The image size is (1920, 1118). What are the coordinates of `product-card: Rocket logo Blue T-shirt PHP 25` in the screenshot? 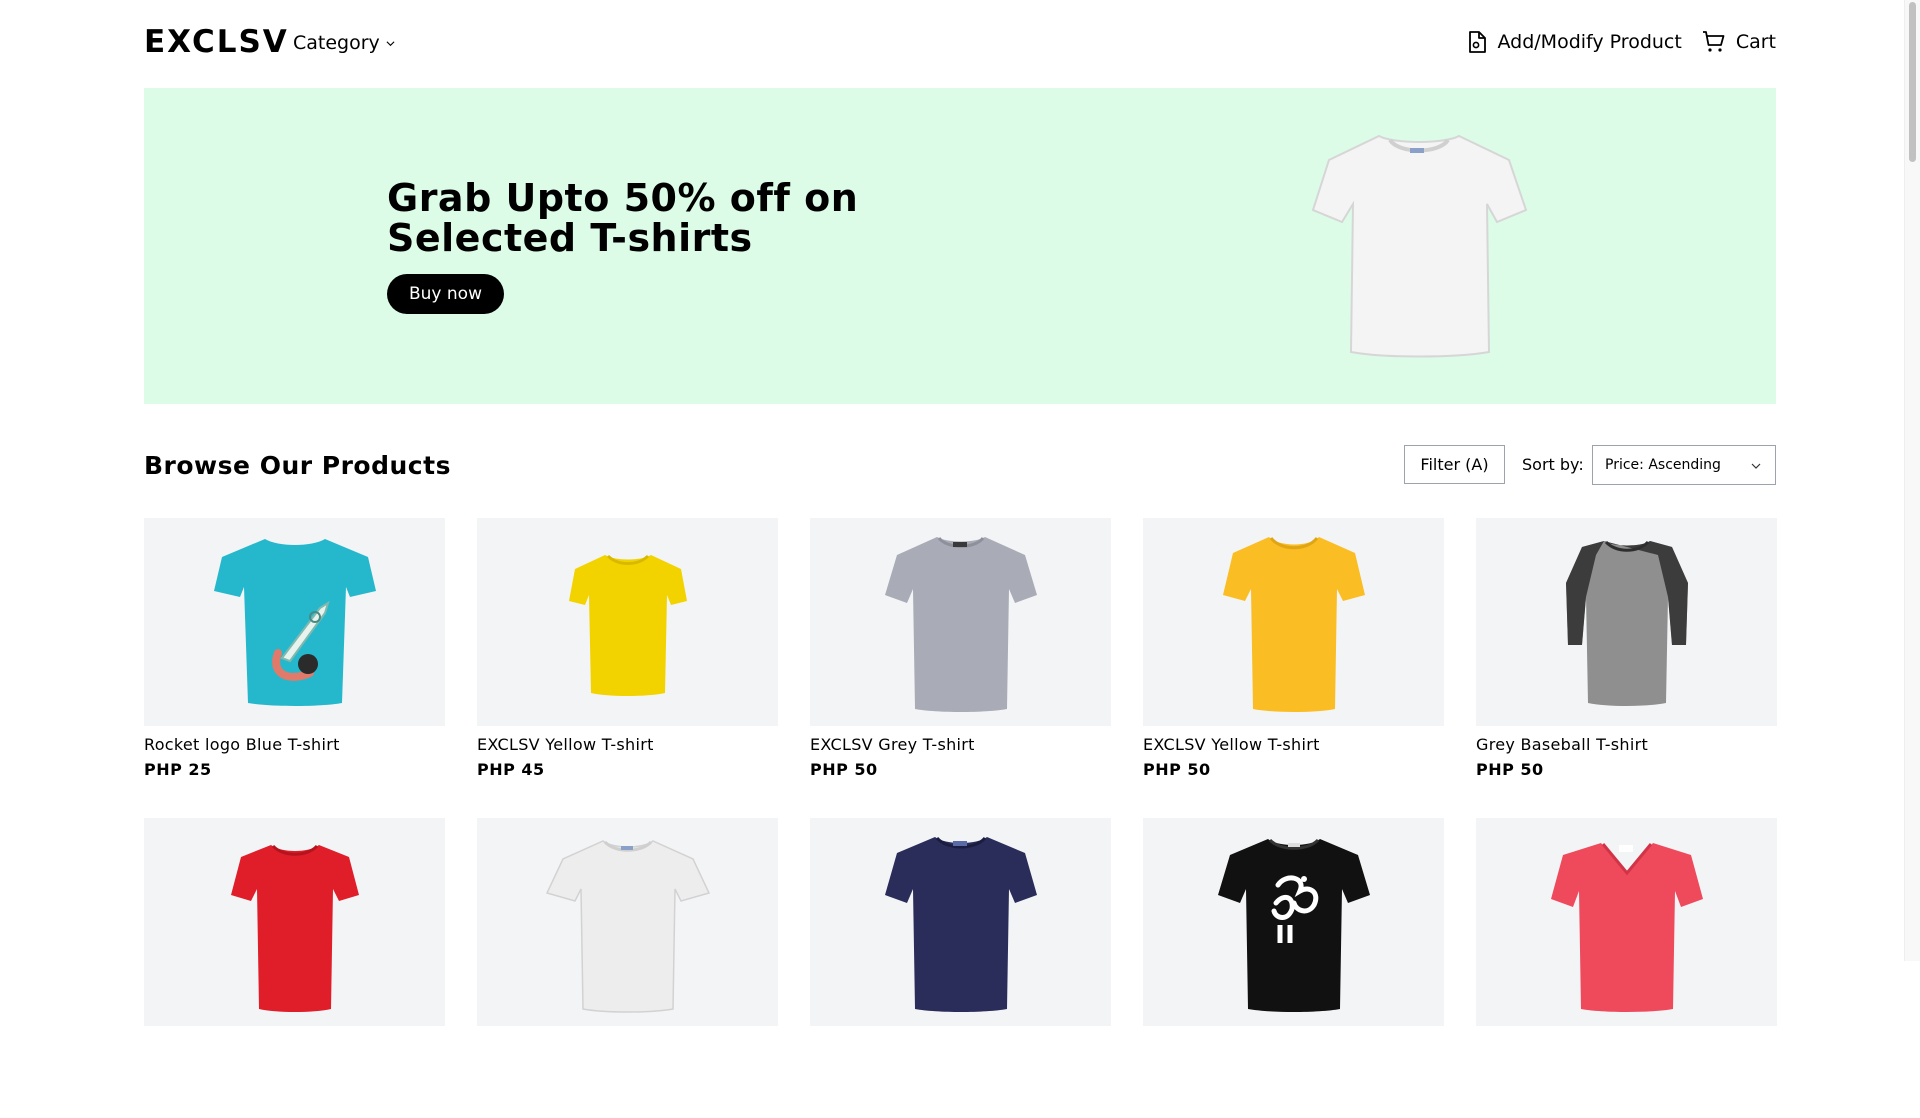 It's located at (294, 668).